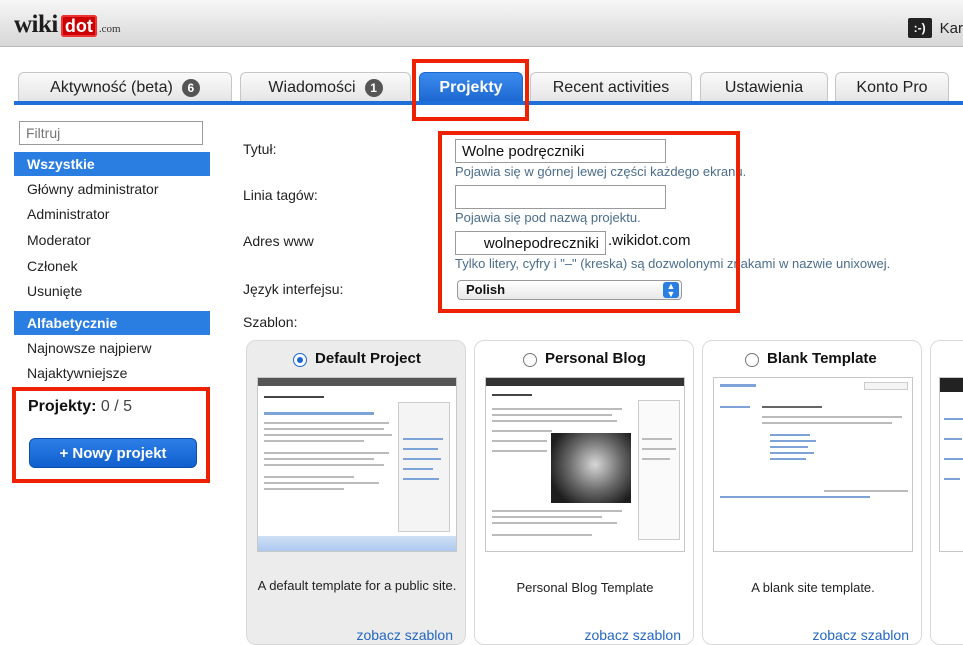  What do you see at coordinates (112, 164) in the screenshot?
I see `sidebar-item-wszystkie: Wszystkie` at bounding box center [112, 164].